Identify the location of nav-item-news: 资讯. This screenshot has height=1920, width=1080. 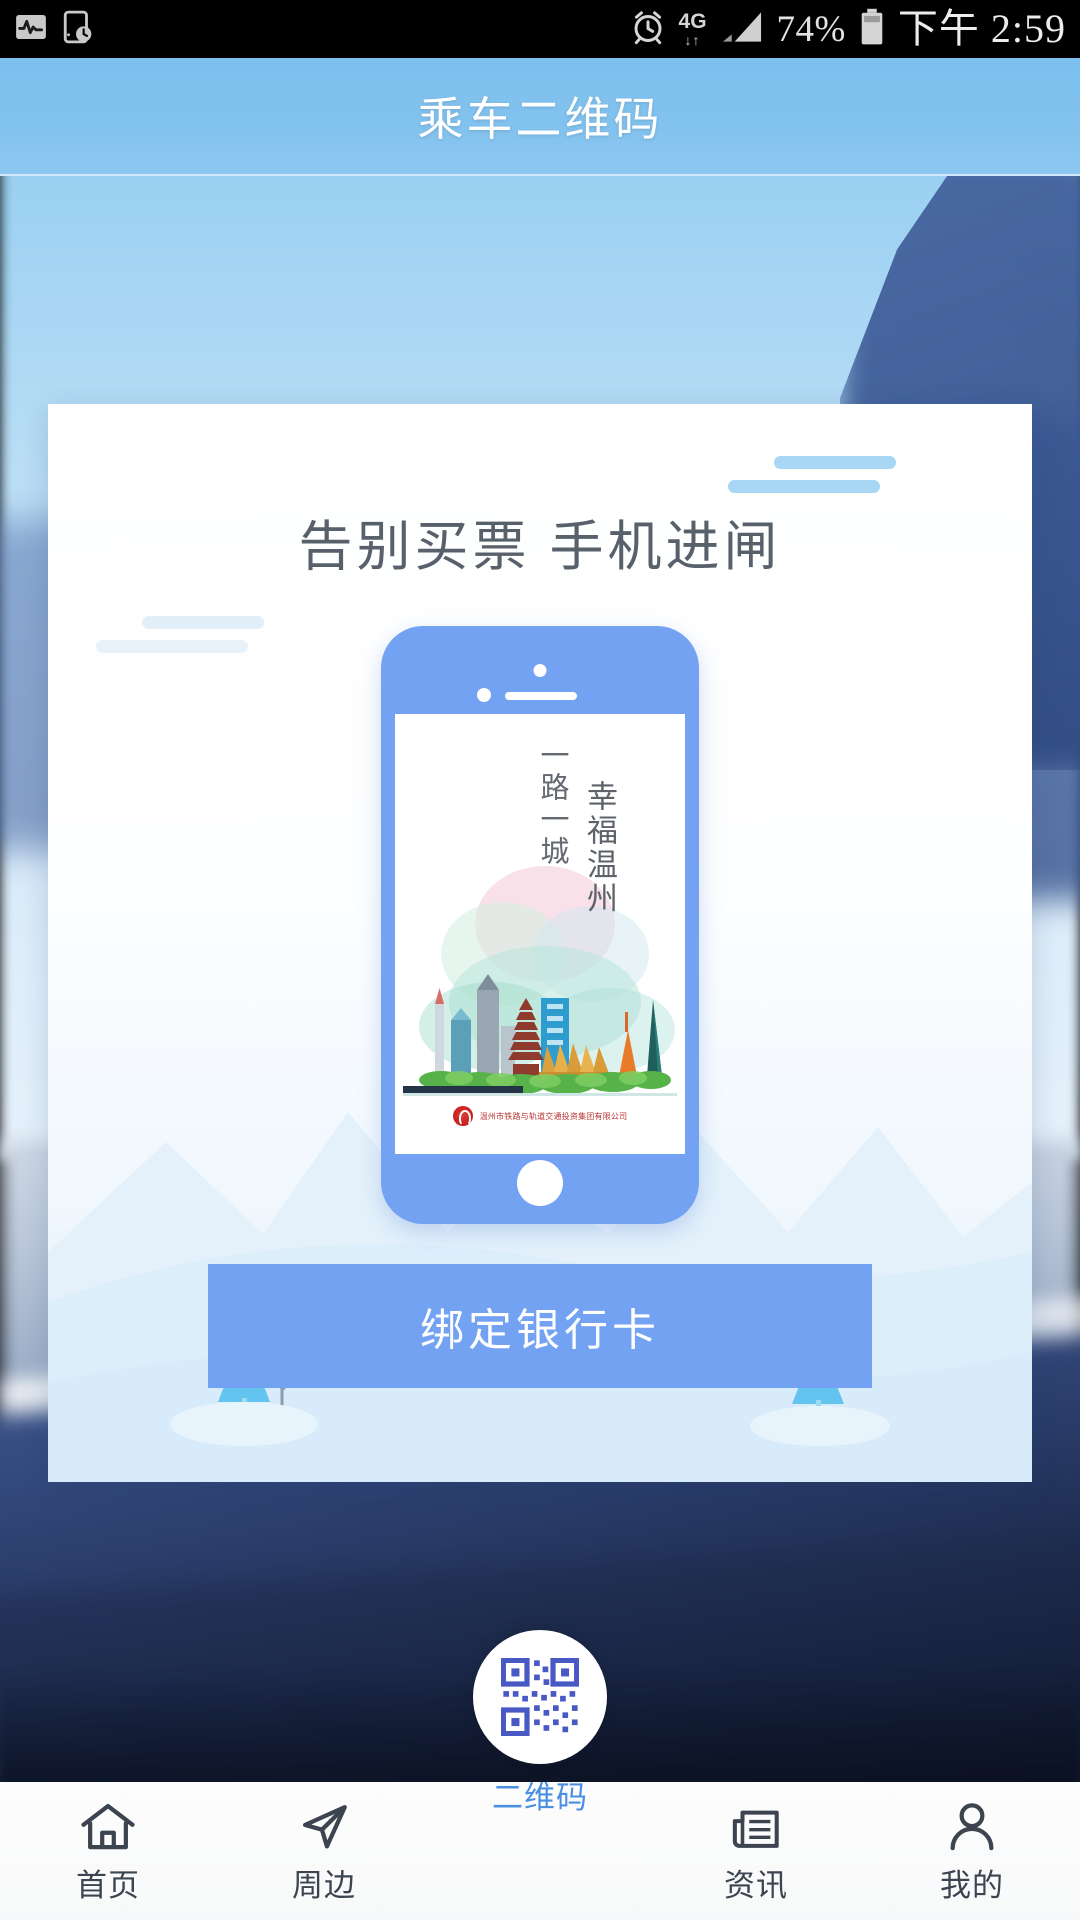
(756, 1843).